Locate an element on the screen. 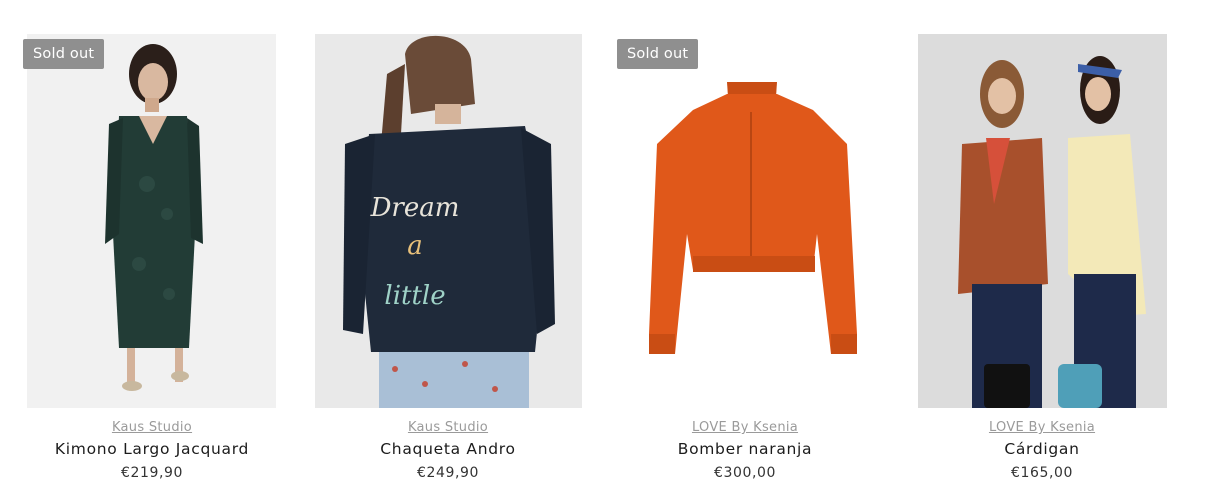 The height and width of the screenshot is (494, 1225). product-price: €300,00 is located at coordinates (745, 473).